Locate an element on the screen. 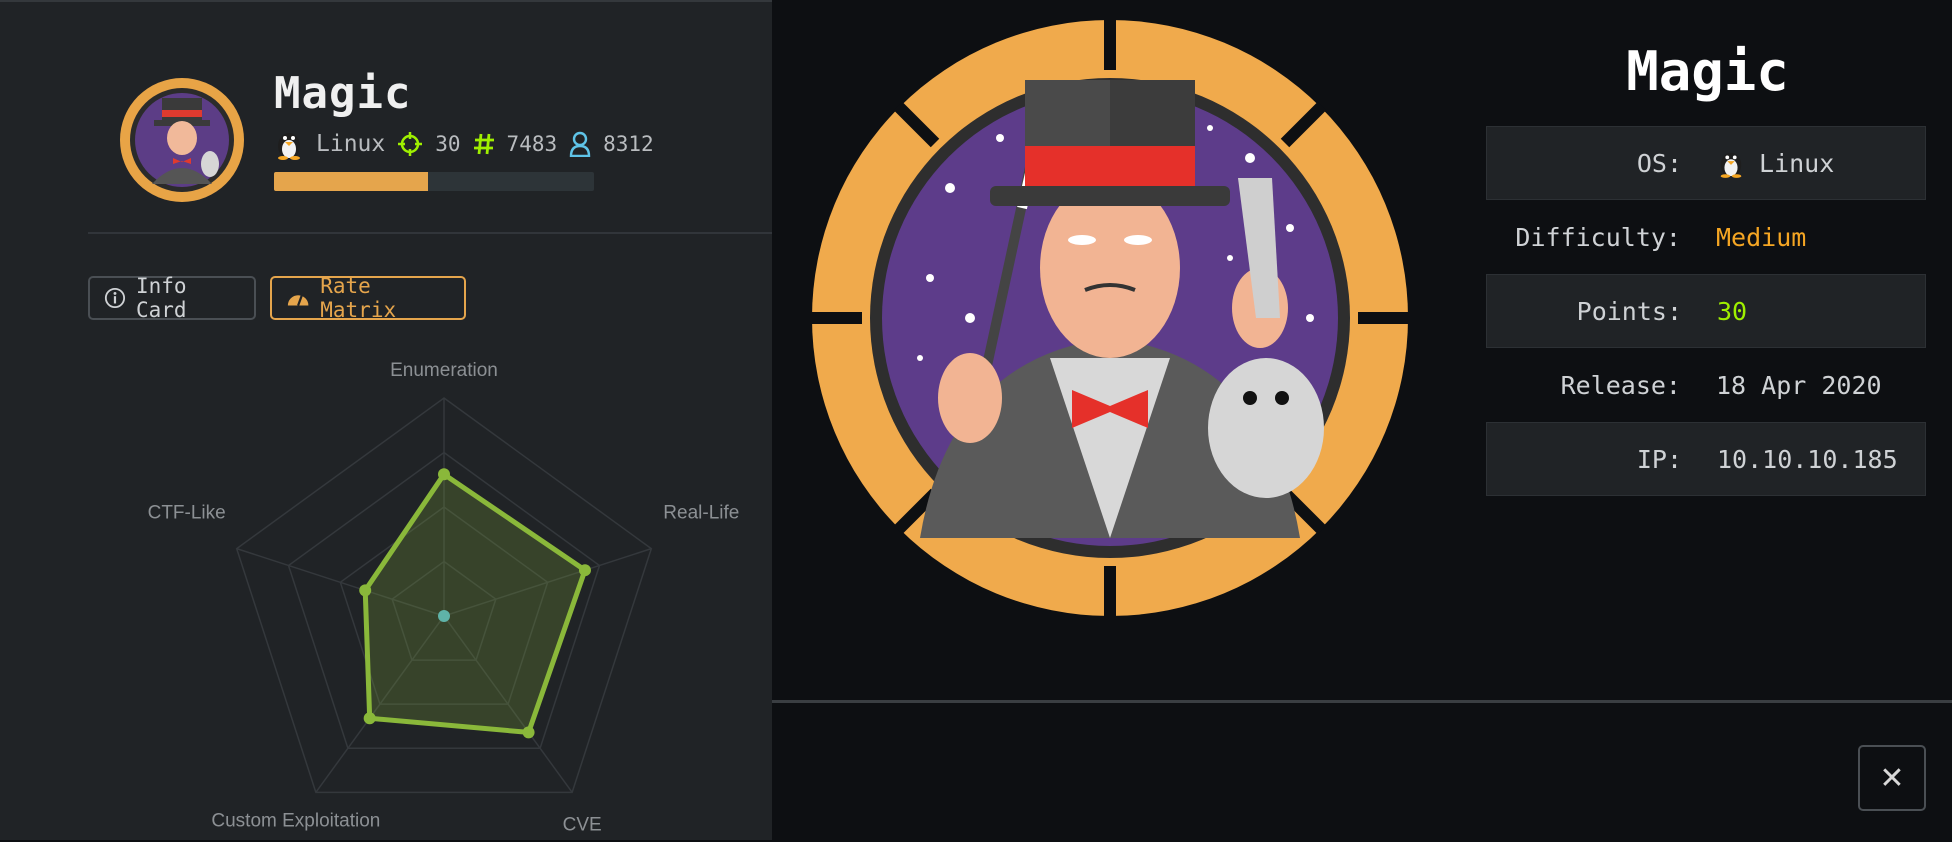 Image resolution: width=1952 pixels, height=842 pixels. radar-point-ctf-like is located at coordinates (365, 590).